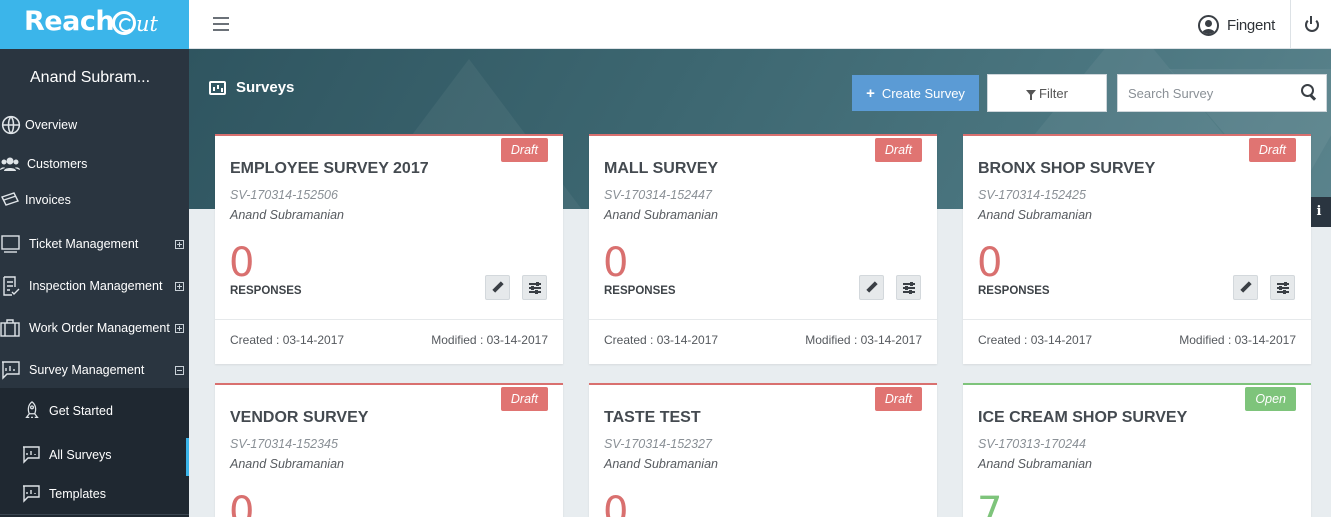 The image size is (1331, 517). Describe the element at coordinates (10, 328) in the screenshot. I see `briefcase-icon` at that location.